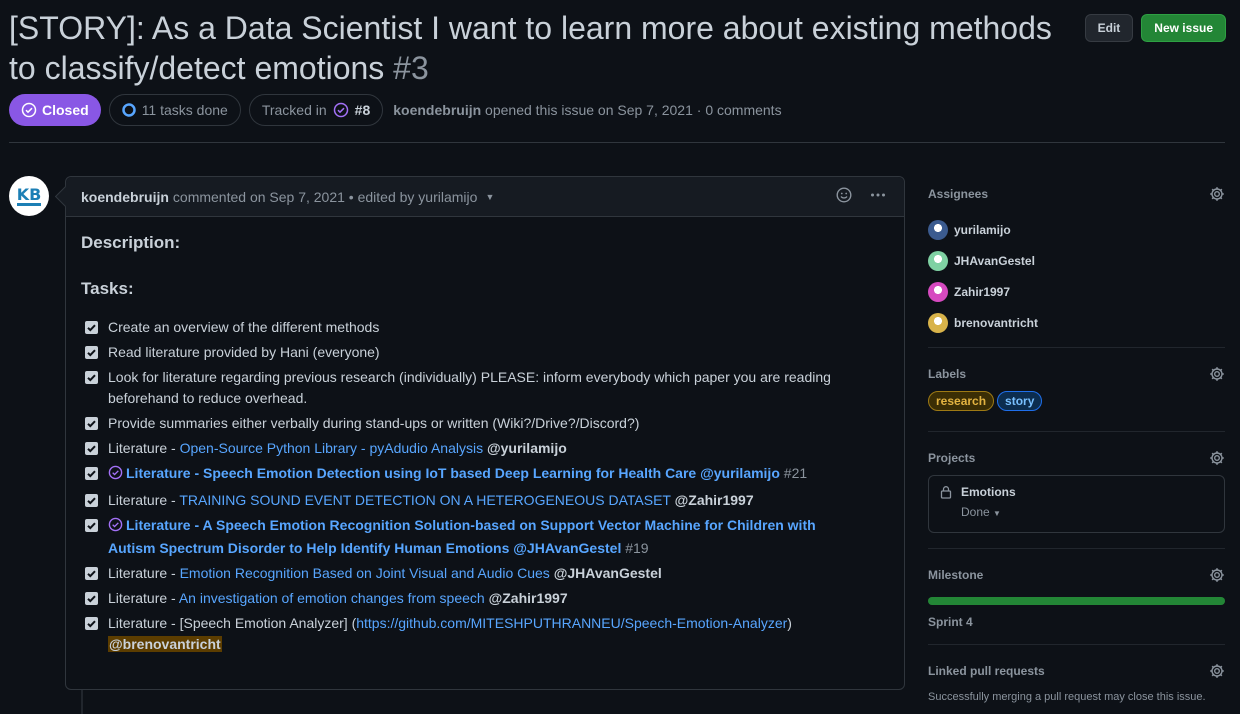  I want to click on assignee-name: Zahir1997, so click(982, 291).